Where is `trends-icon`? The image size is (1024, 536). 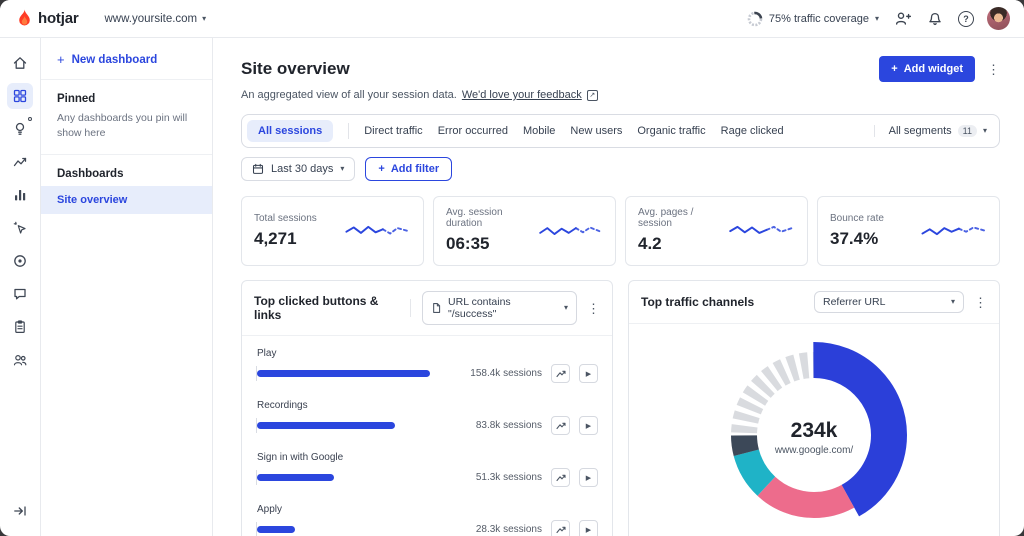
trends-icon is located at coordinates (20, 162).